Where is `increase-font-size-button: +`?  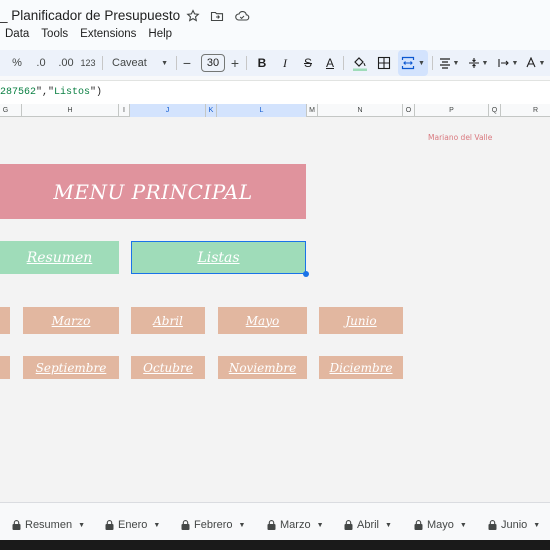
increase-font-size-button: + is located at coordinates (235, 63).